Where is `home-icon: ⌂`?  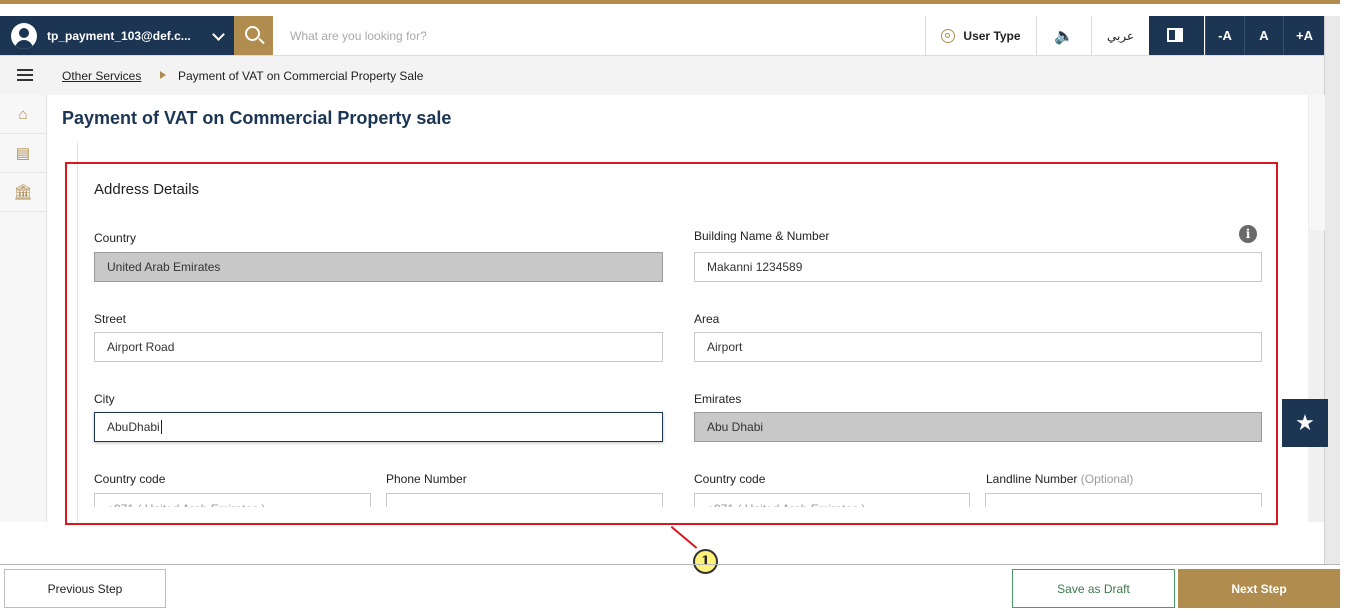 home-icon: ⌂ is located at coordinates (23, 114).